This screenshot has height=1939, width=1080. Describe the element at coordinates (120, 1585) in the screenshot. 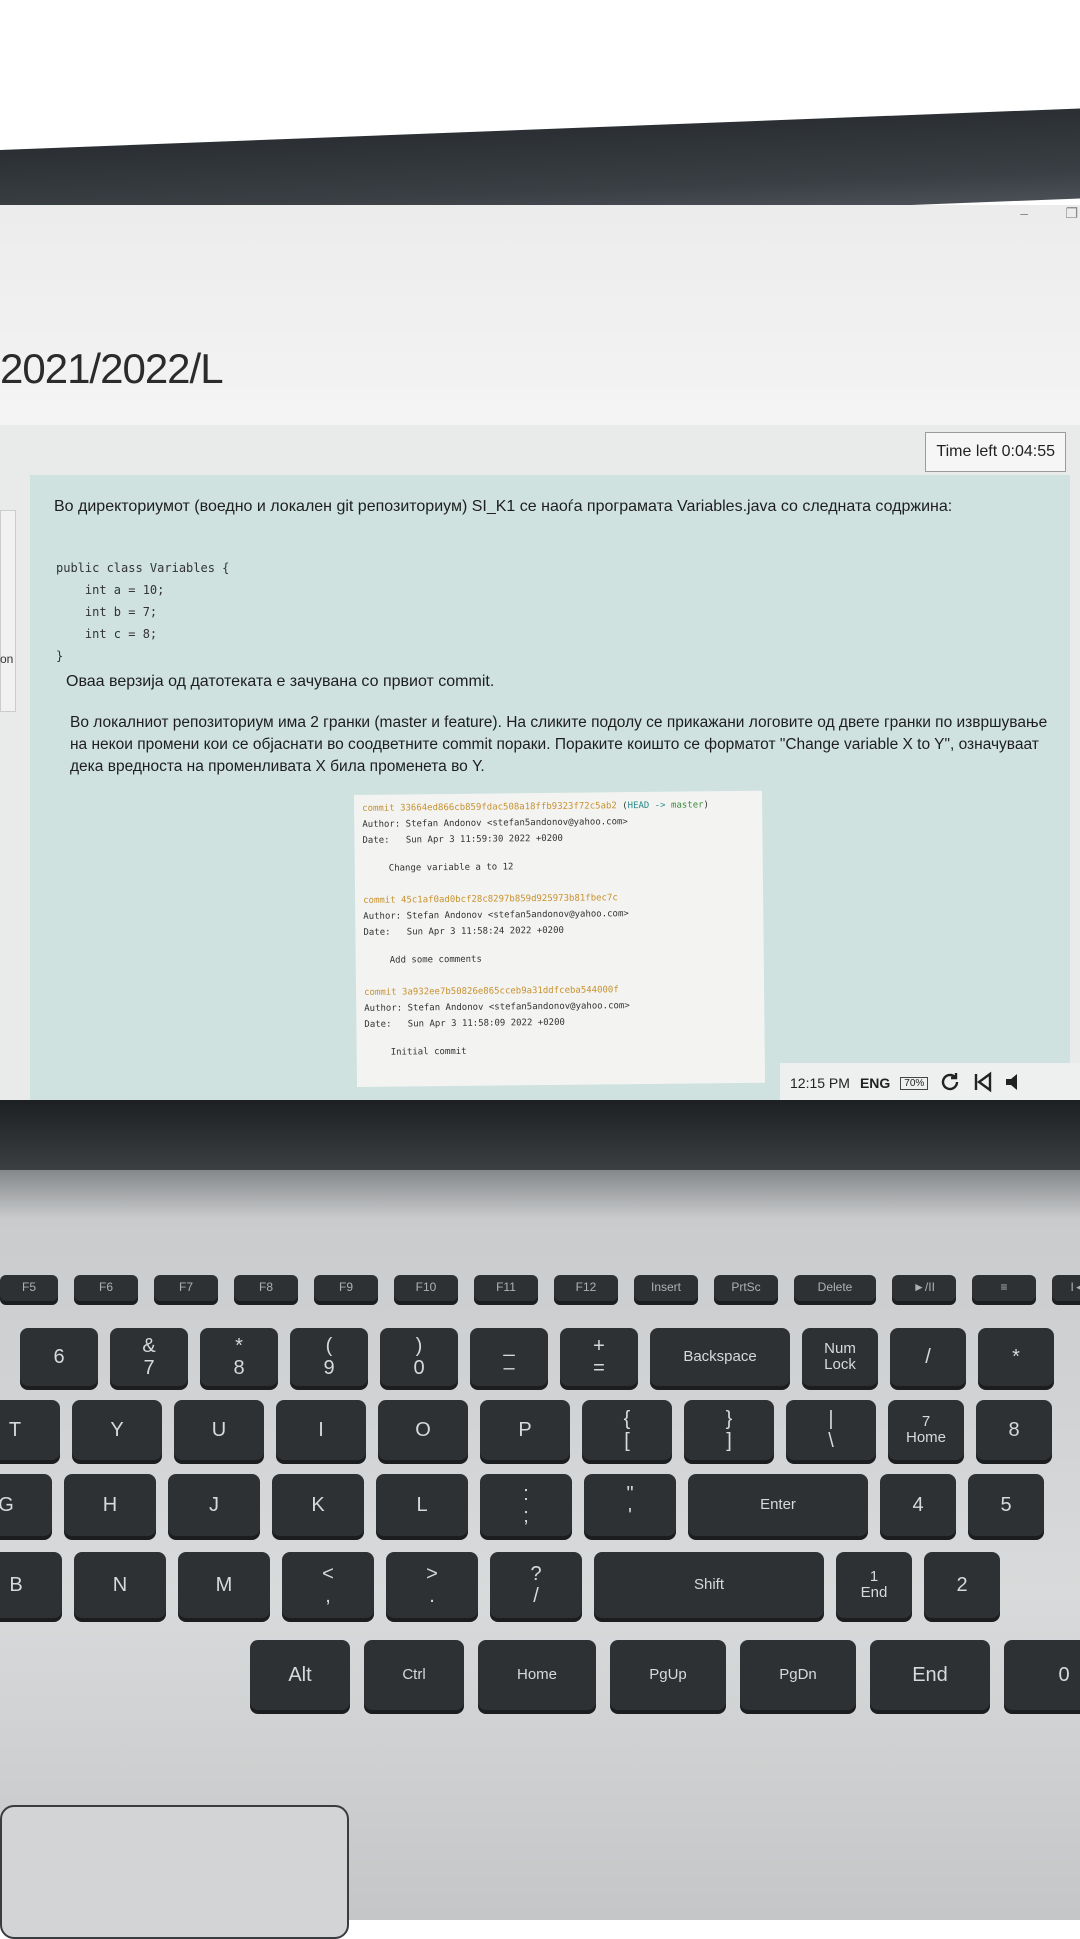

I see `key-n: N` at that location.